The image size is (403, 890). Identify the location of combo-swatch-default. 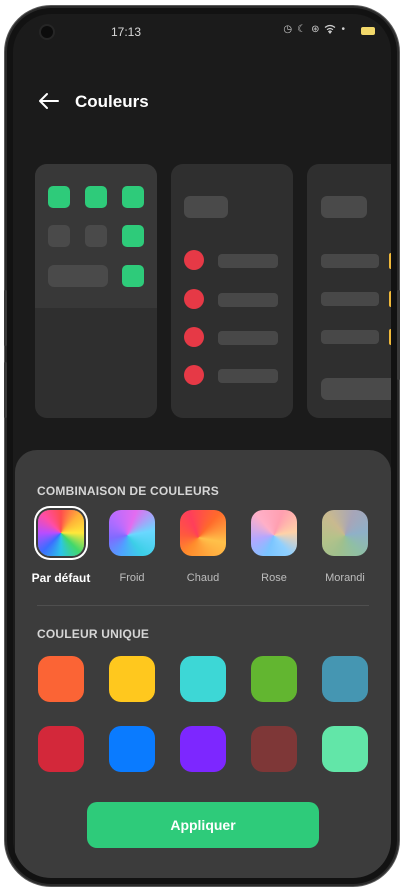
(61, 533).